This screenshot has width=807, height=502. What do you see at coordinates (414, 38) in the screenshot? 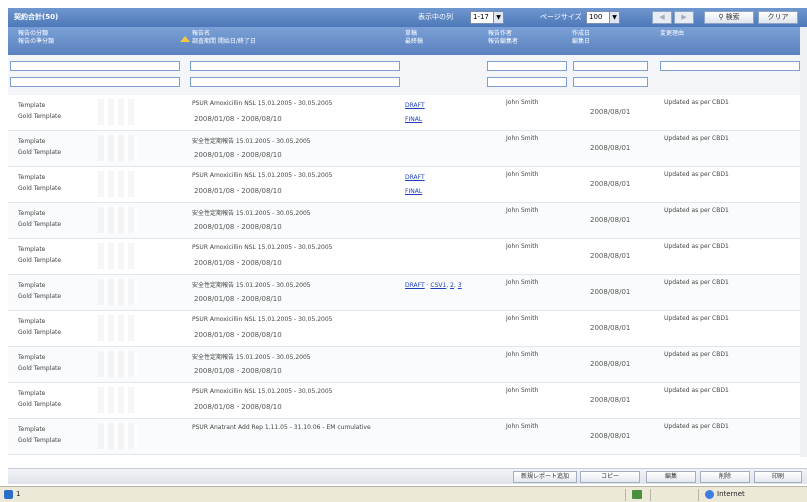
I see `col-header-draft: 草稿 最終稿` at bounding box center [414, 38].